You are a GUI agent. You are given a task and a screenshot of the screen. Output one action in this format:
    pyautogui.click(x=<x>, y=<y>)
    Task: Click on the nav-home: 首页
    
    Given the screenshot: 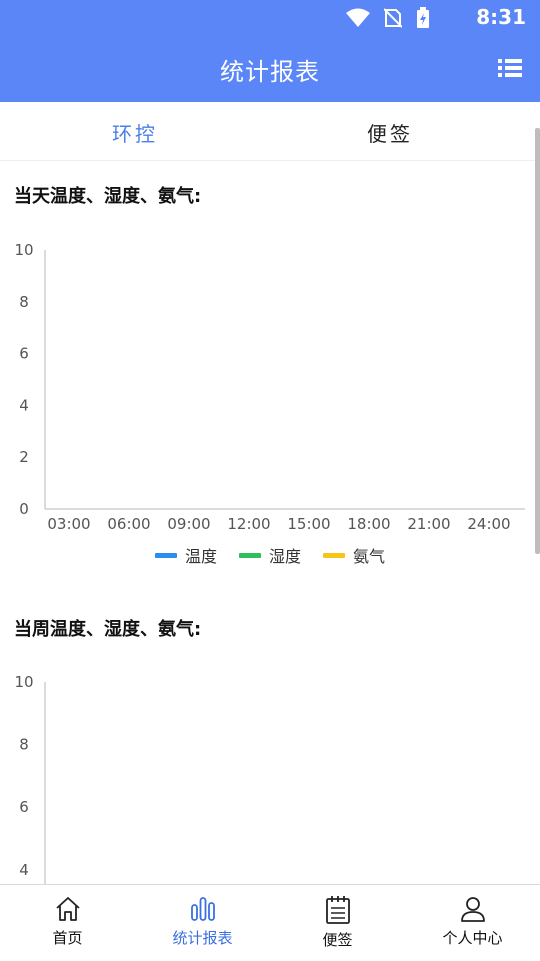 What is the action you would take?
    pyautogui.click(x=67, y=921)
    